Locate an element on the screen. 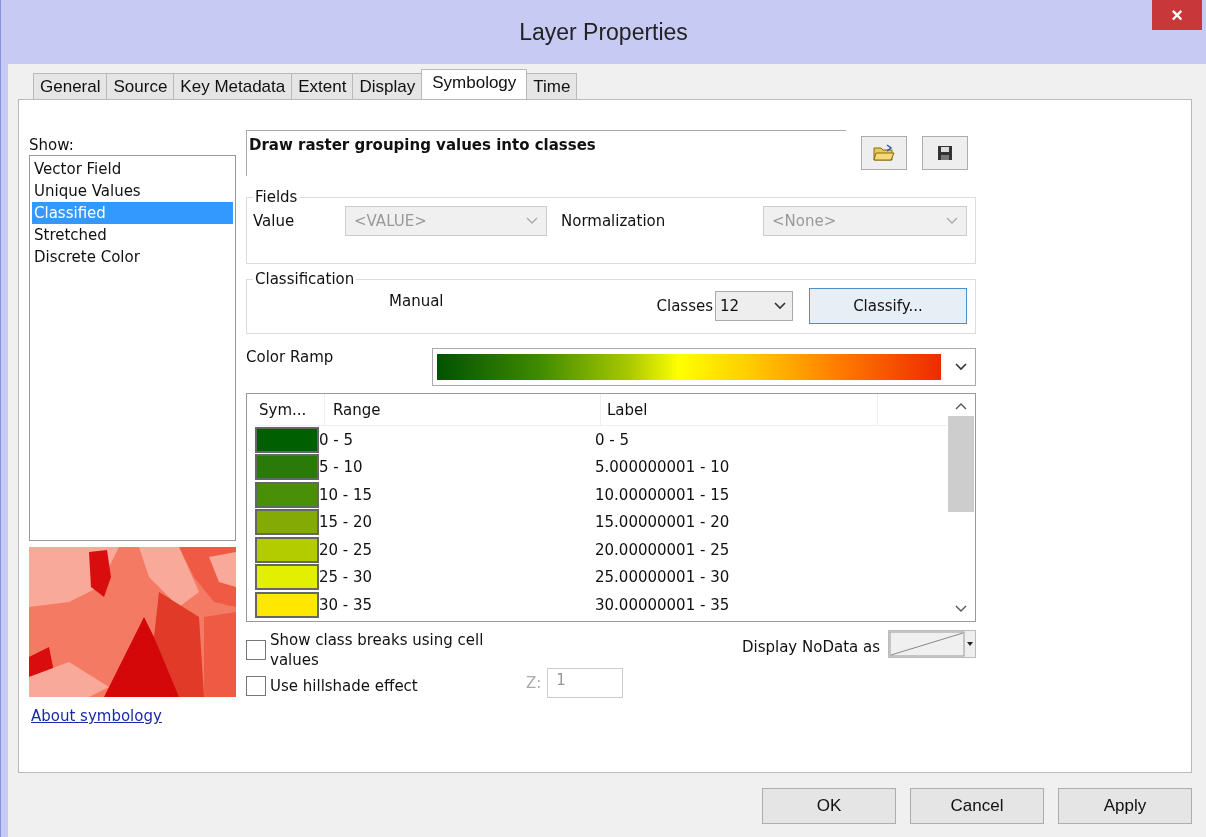  dialog-button: Cancel is located at coordinates (977, 806).